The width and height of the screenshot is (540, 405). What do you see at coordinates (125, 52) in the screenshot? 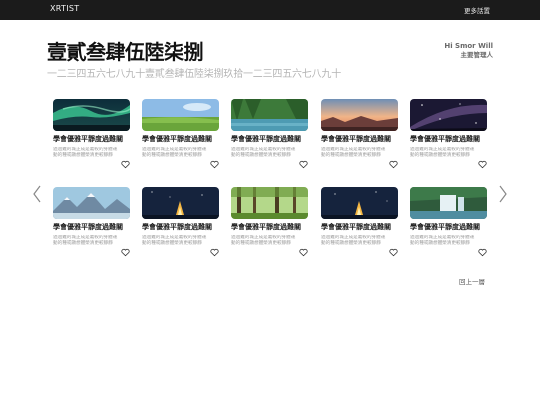
I see `page-title: 壹貳叁肆伍陸柒捌` at bounding box center [125, 52].